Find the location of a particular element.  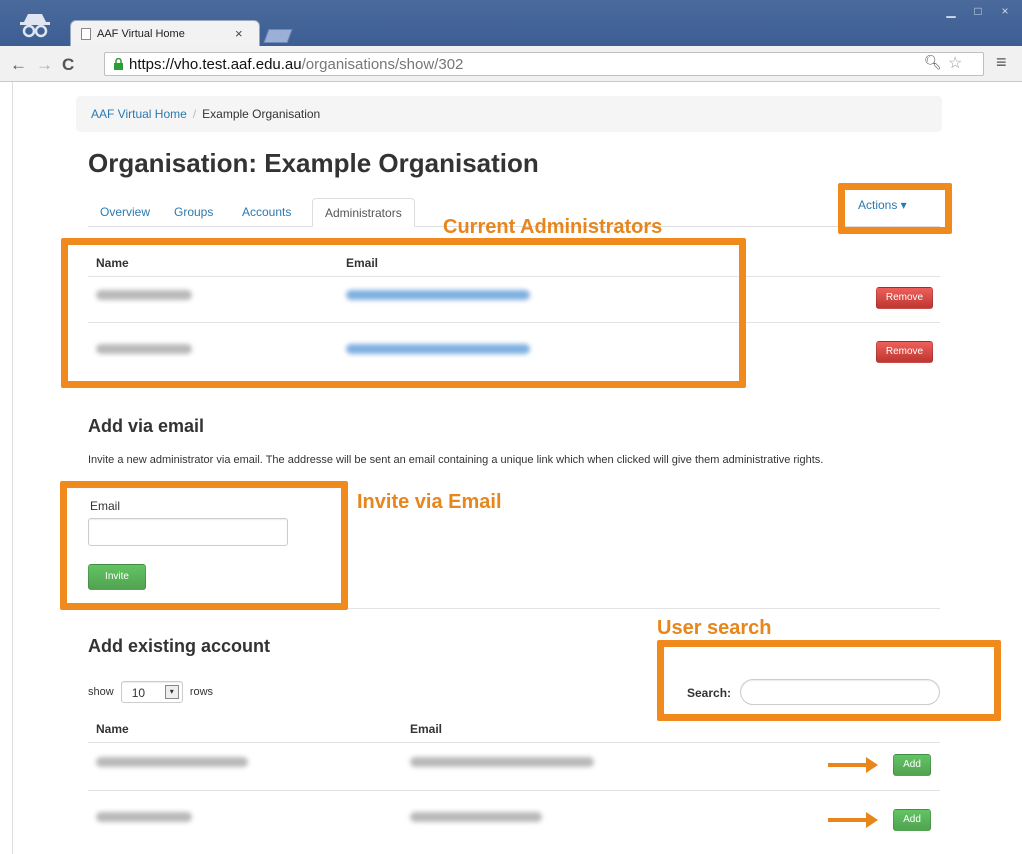

forward-icon: → is located at coordinates (44, 65).